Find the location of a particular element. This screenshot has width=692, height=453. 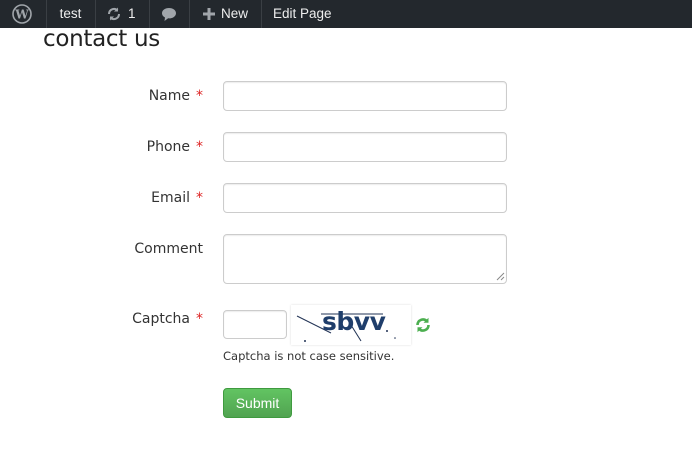

email-label: Email * is located at coordinates (177, 198).